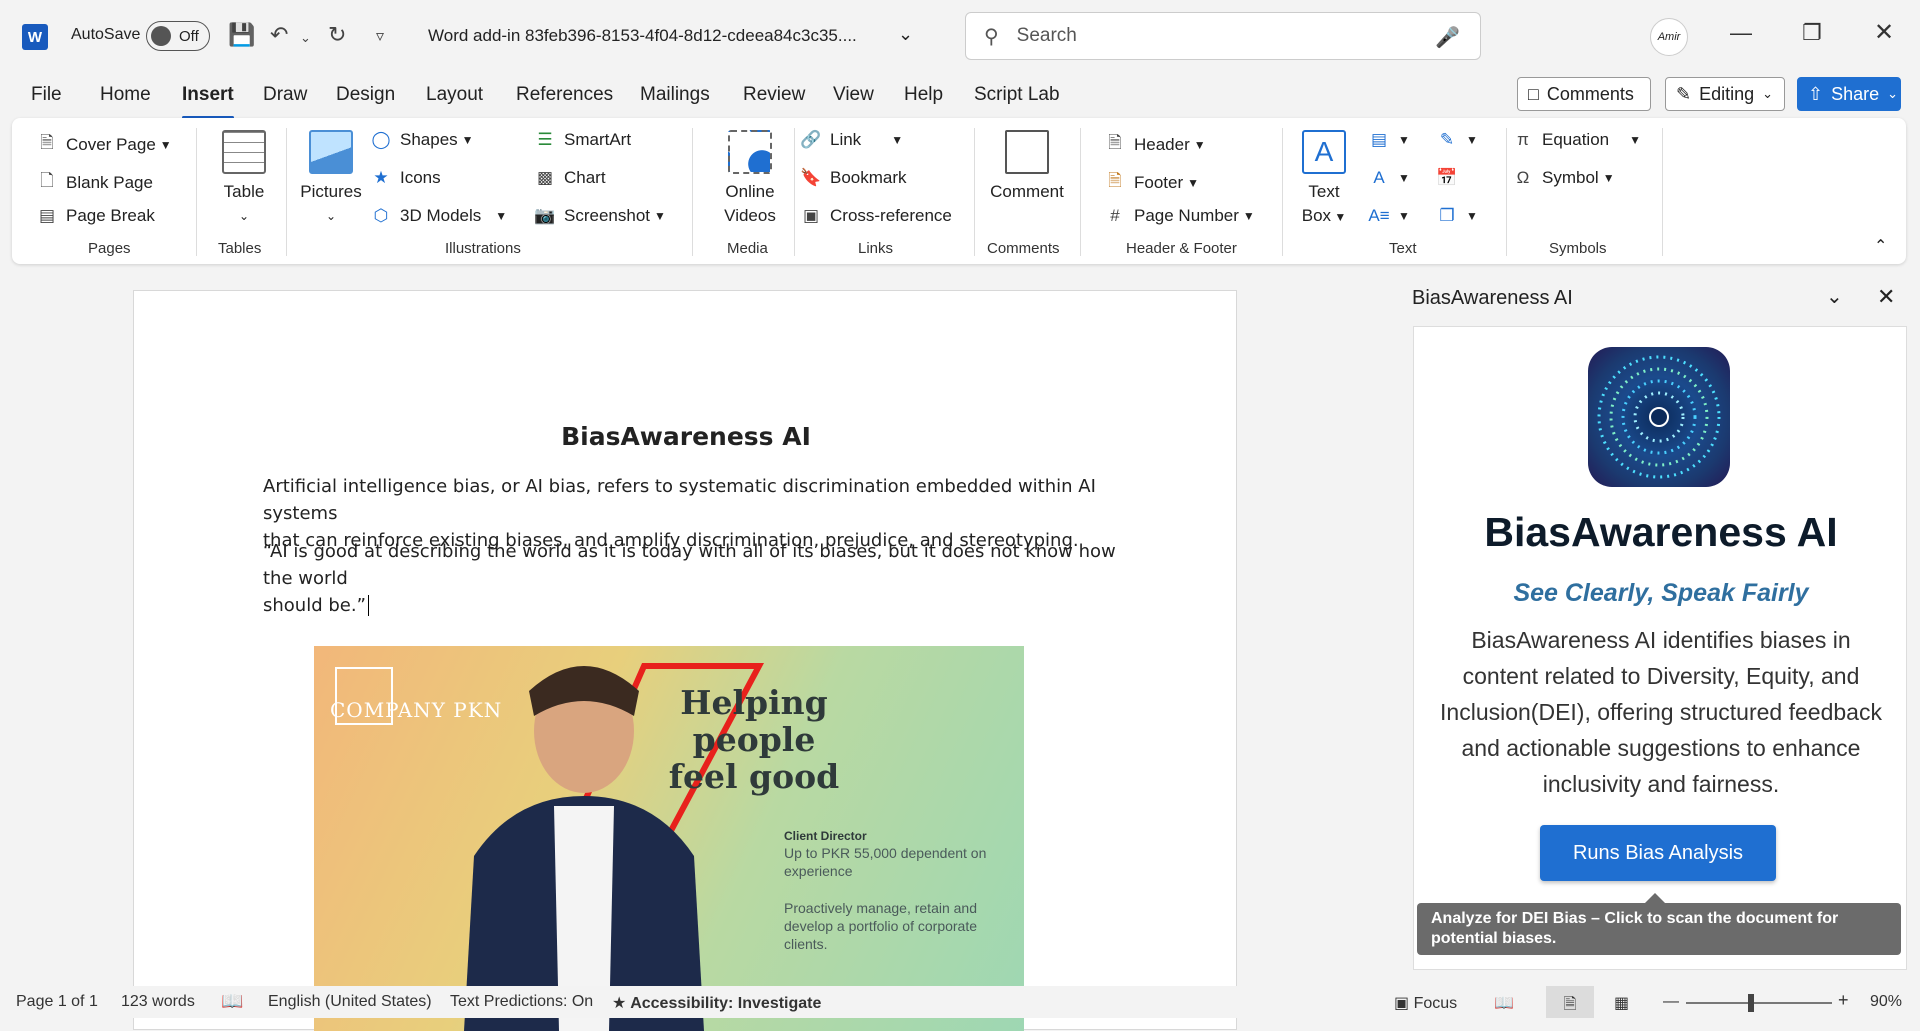 The image size is (1920, 1031). I want to click on page-count: Page 1 of 1, so click(57, 1002).